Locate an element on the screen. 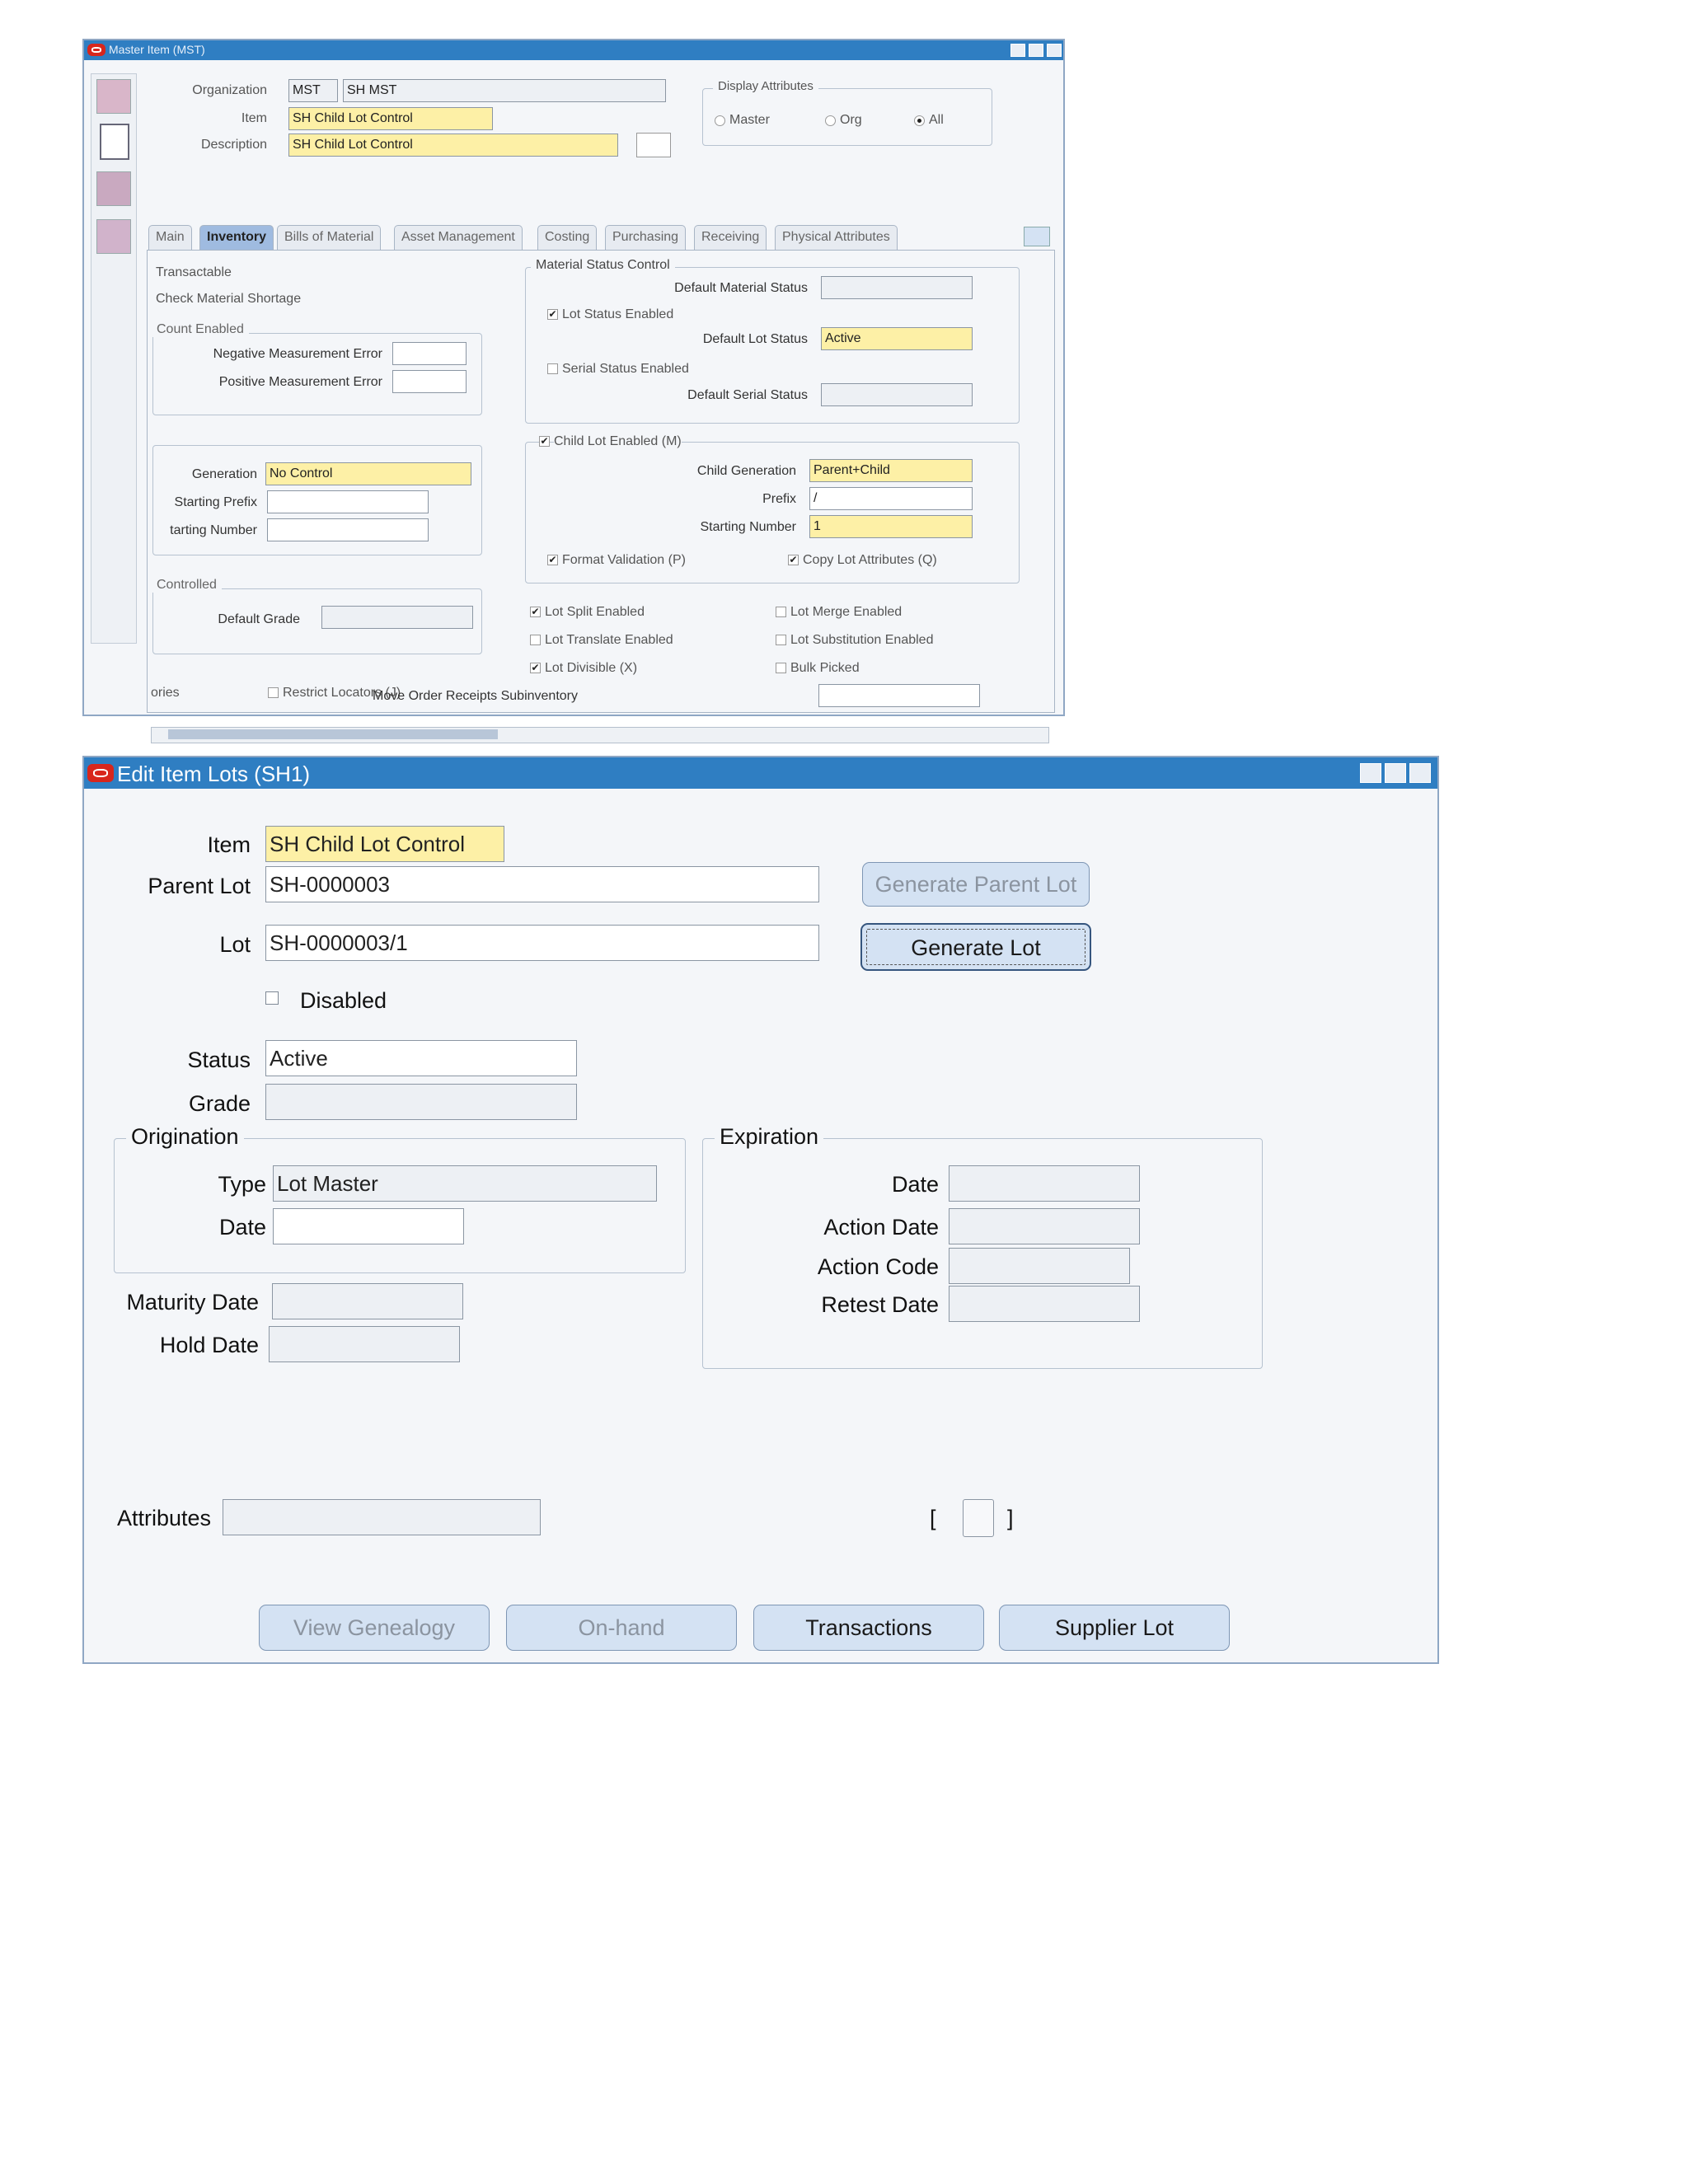 The height and width of the screenshot is (2184, 1688). radio-all-label: All is located at coordinates (937, 120).